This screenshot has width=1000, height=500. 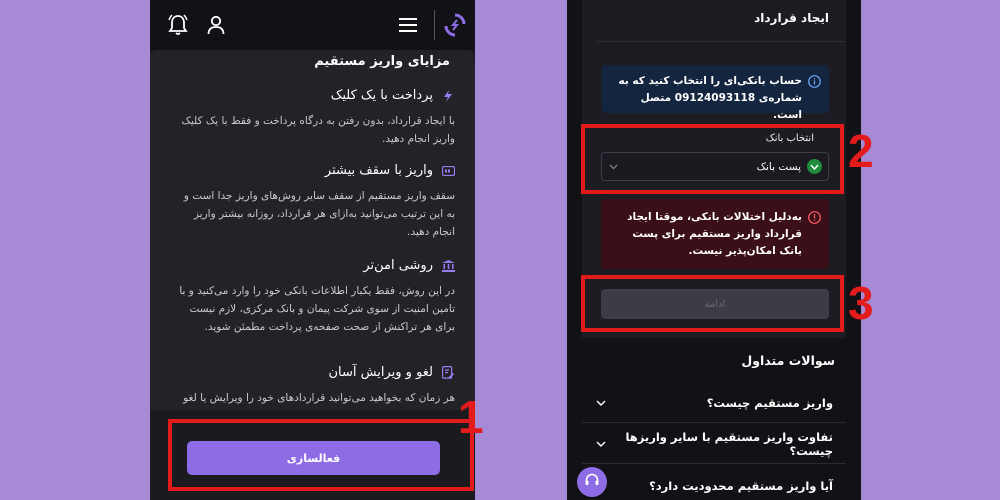 I want to click on top-bar, so click(x=312, y=25).